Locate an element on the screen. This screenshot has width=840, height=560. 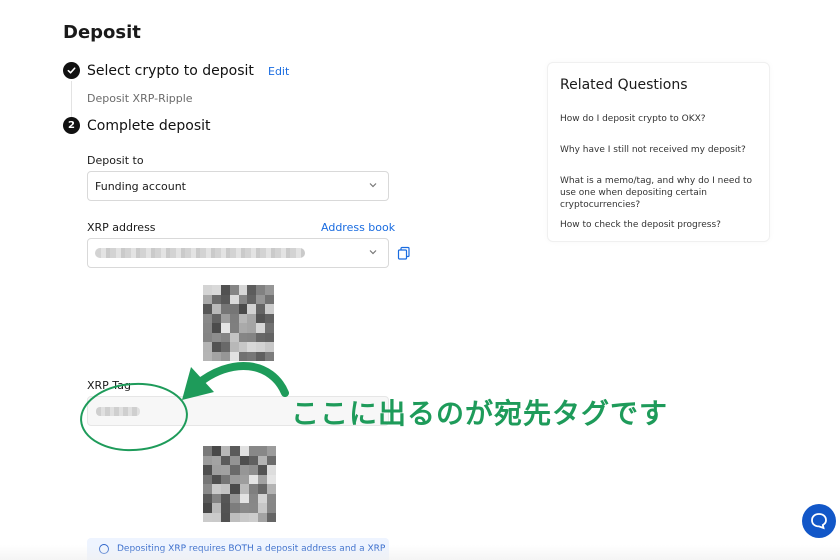
xrp-address-select is located at coordinates (238, 253).